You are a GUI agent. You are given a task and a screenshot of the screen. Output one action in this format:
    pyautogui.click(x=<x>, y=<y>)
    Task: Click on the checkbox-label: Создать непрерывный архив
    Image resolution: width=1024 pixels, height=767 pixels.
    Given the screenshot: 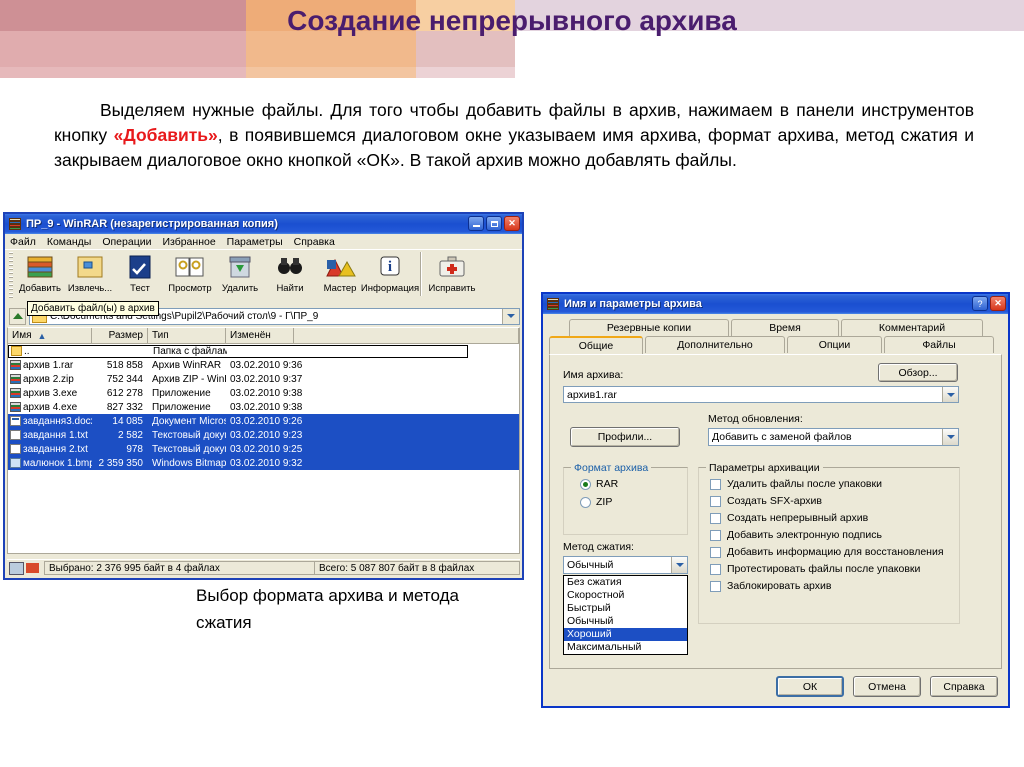 What is the action you would take?
    pyautogui.click(x=798, y=518)
    